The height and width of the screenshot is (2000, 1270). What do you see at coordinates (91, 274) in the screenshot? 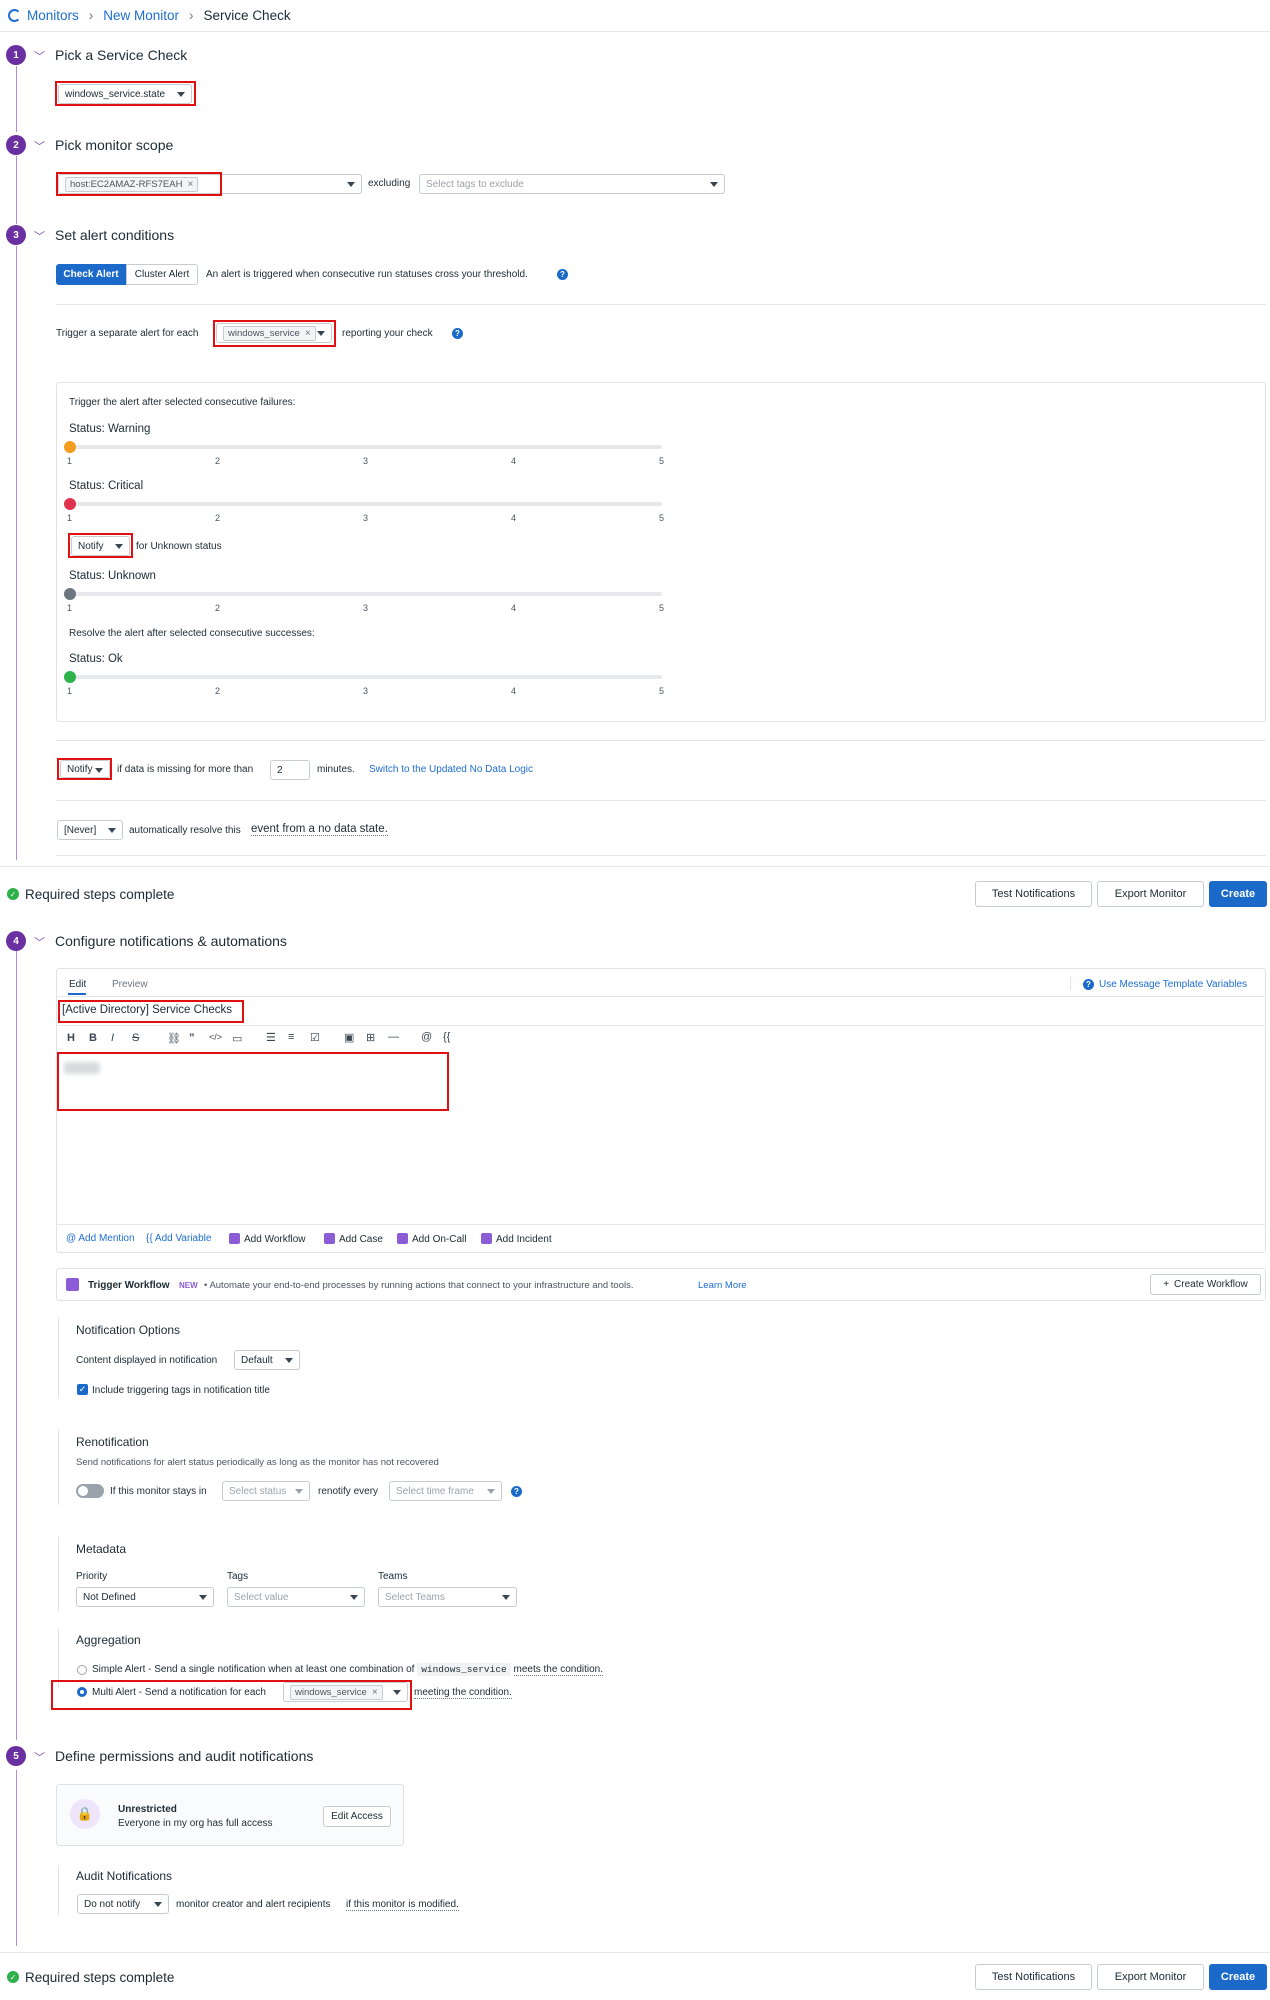
I see `tab-check-alert: Check Alert` at bounding box center [91, 274].